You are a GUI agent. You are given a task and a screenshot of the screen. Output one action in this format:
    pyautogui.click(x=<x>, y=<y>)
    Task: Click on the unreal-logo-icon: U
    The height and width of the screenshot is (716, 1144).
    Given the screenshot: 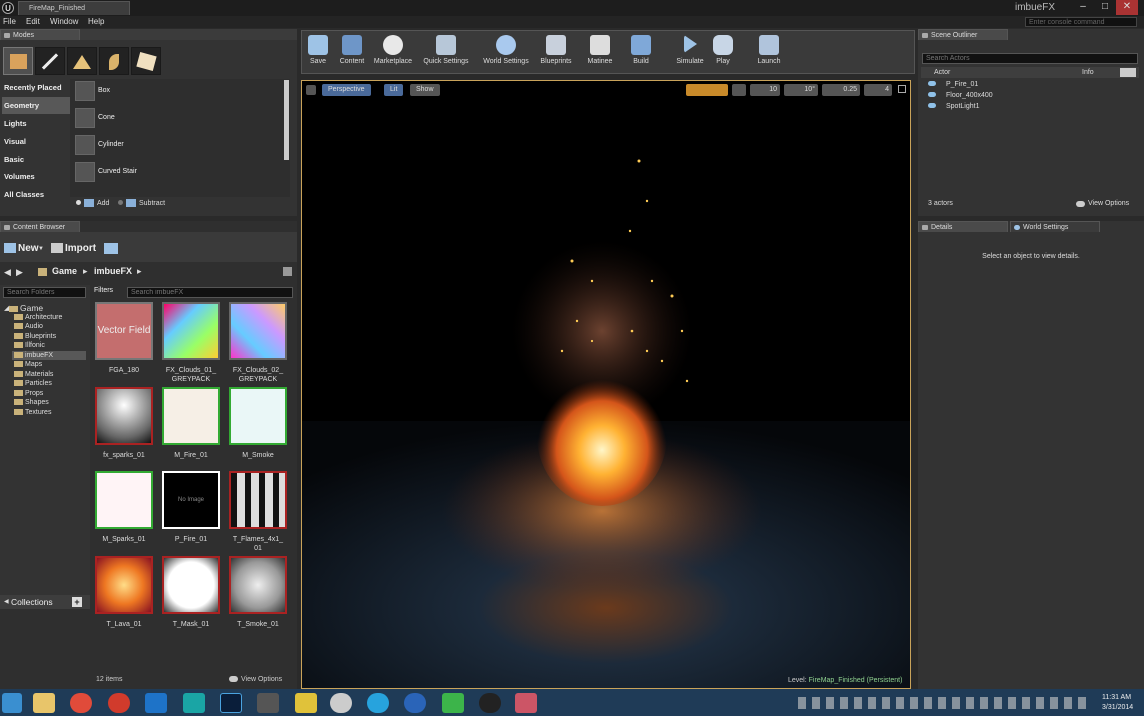 What is the action you would take?
    pyautogui.click(x=8, y=8)
    